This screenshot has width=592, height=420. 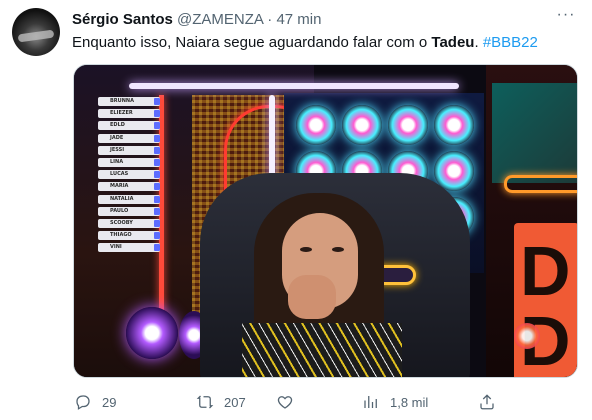 What do you see at coordinates (220, 19) in the screenshot?
I see `author-handle: @ZAMENZA` at bounding box center [220, 19].